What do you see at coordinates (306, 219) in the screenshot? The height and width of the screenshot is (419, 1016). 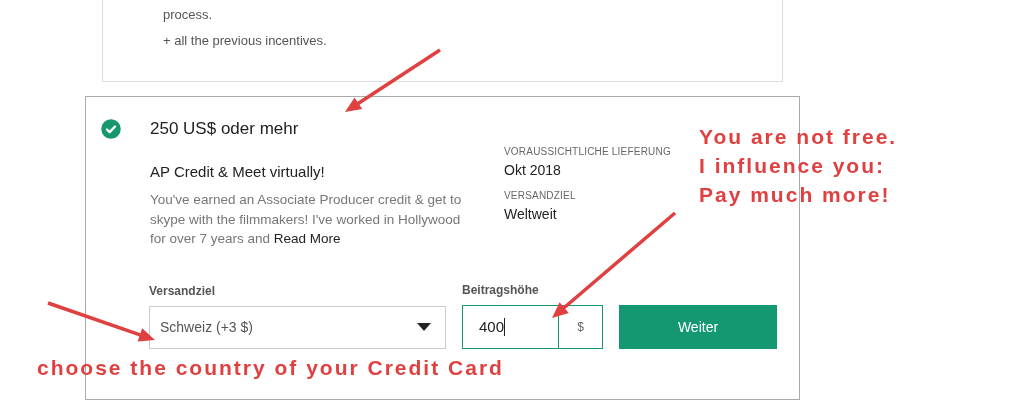 I see `reward-description: You've earned an Associate Producer credit & get to skype with the filmmakers! I've worked in Hollywood for over 7 years and Read More` at bounding box center [306, 219].